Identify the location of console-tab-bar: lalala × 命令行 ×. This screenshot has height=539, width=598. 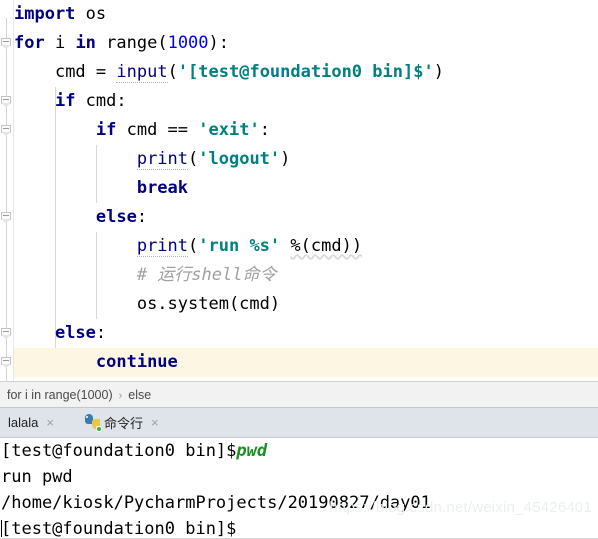
(299, 423).